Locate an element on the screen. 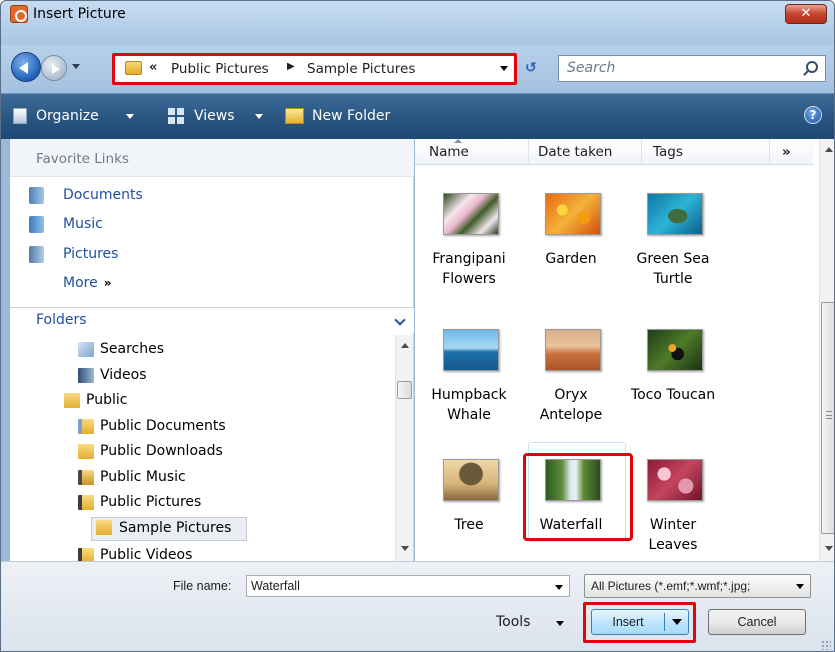 This screenshot has height=652, width=835. more-links-button: More » is located at coordinates (87, 283).